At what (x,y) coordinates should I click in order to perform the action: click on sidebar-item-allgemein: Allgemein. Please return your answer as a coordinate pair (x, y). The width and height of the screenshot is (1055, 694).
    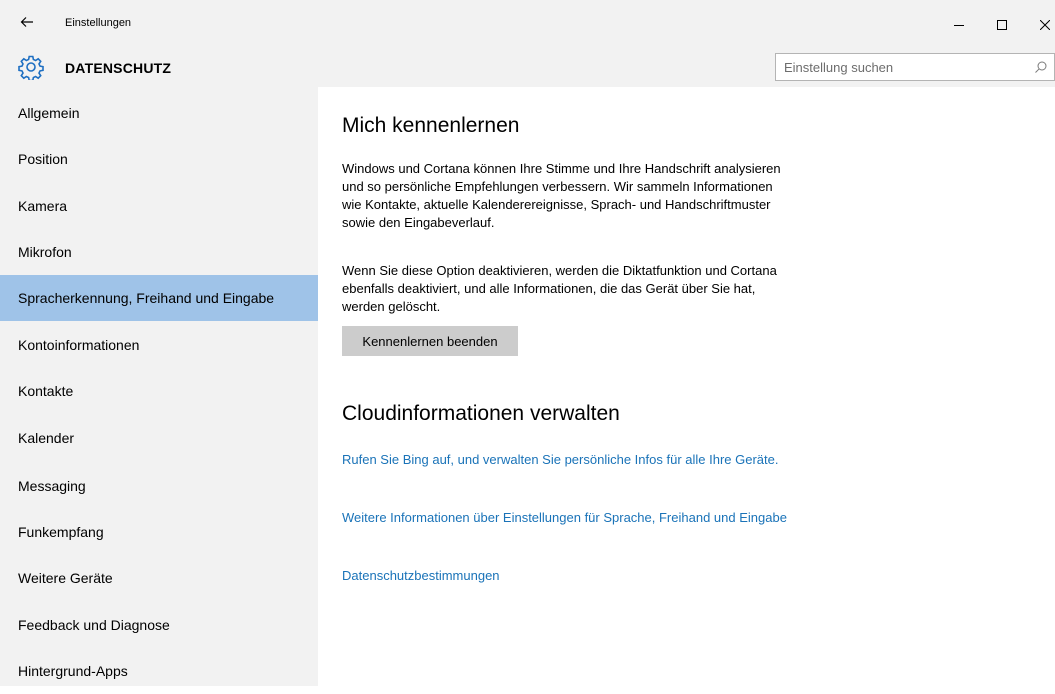
    Looking at the image, I should click on (159, 113).